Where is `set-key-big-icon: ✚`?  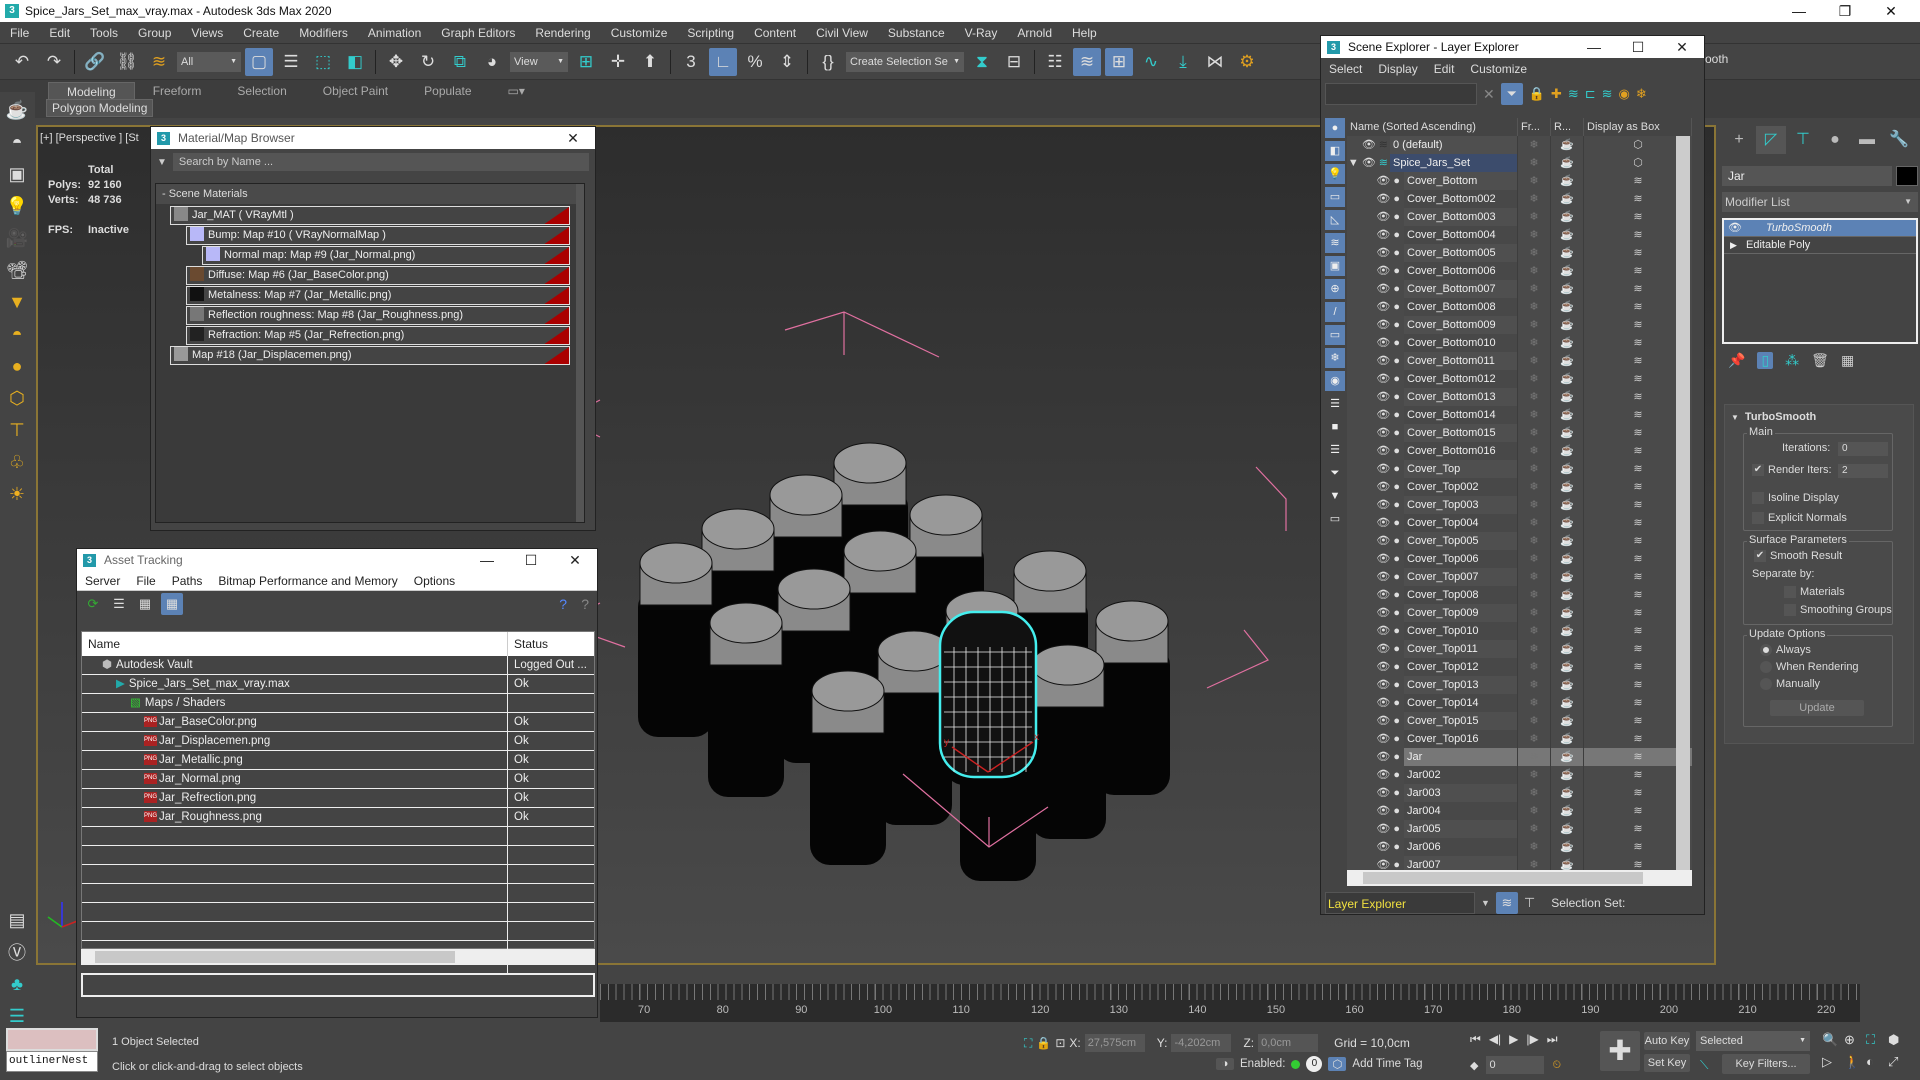
set-key-big-icon: ✚ is located at coordinates (1620, 1051).